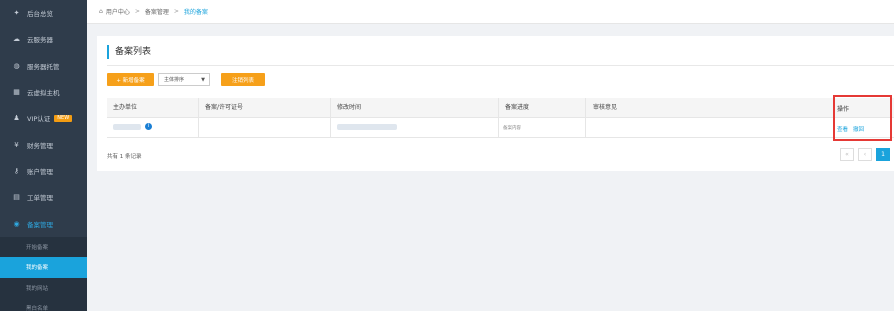 This screenshot has width=894, height=311. Describe the element at coordinates (127, 127) in the screenshot. I see `organizer-blurred` at that location.